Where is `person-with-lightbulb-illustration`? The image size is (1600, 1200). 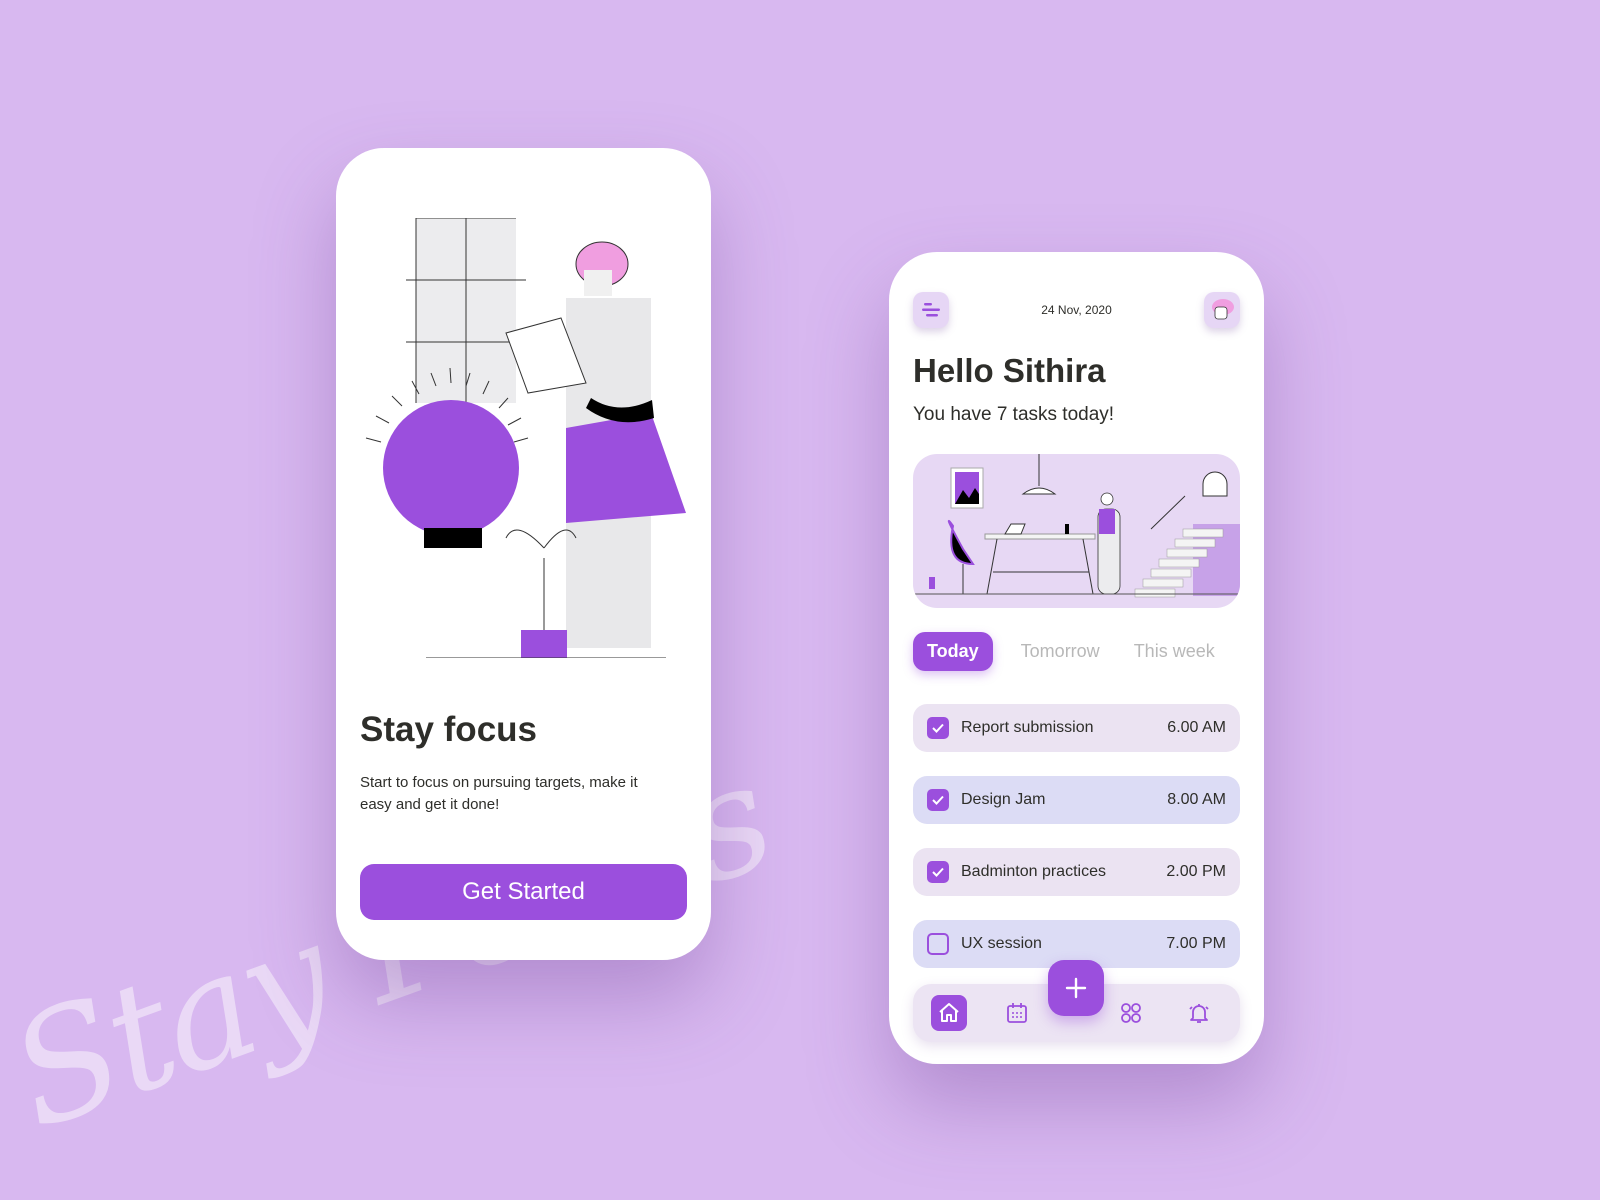 person-with-lightbulb-illustration is located at coordinates (525, 438).